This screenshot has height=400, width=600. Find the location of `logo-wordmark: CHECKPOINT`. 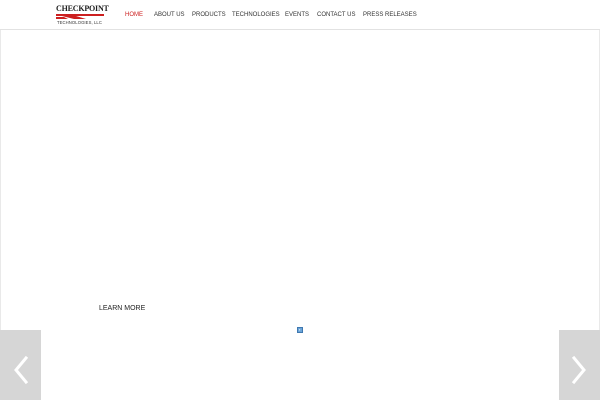

logo-wordmark: CHECKPOINT is located at coordinates (82, 8).